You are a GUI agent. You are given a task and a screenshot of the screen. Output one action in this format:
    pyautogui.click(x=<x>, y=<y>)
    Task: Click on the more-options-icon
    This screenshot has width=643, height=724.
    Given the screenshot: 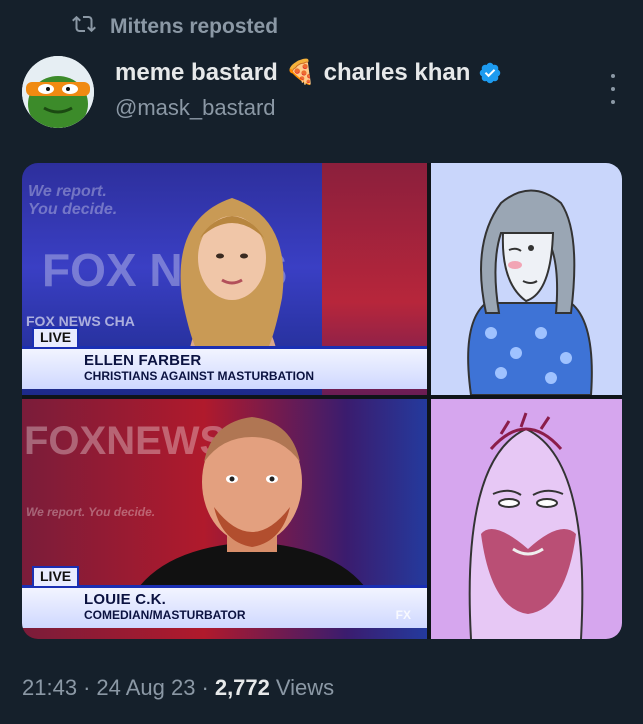 What is the action you would take?
    pyautogui.click(x=613, y=89)
    